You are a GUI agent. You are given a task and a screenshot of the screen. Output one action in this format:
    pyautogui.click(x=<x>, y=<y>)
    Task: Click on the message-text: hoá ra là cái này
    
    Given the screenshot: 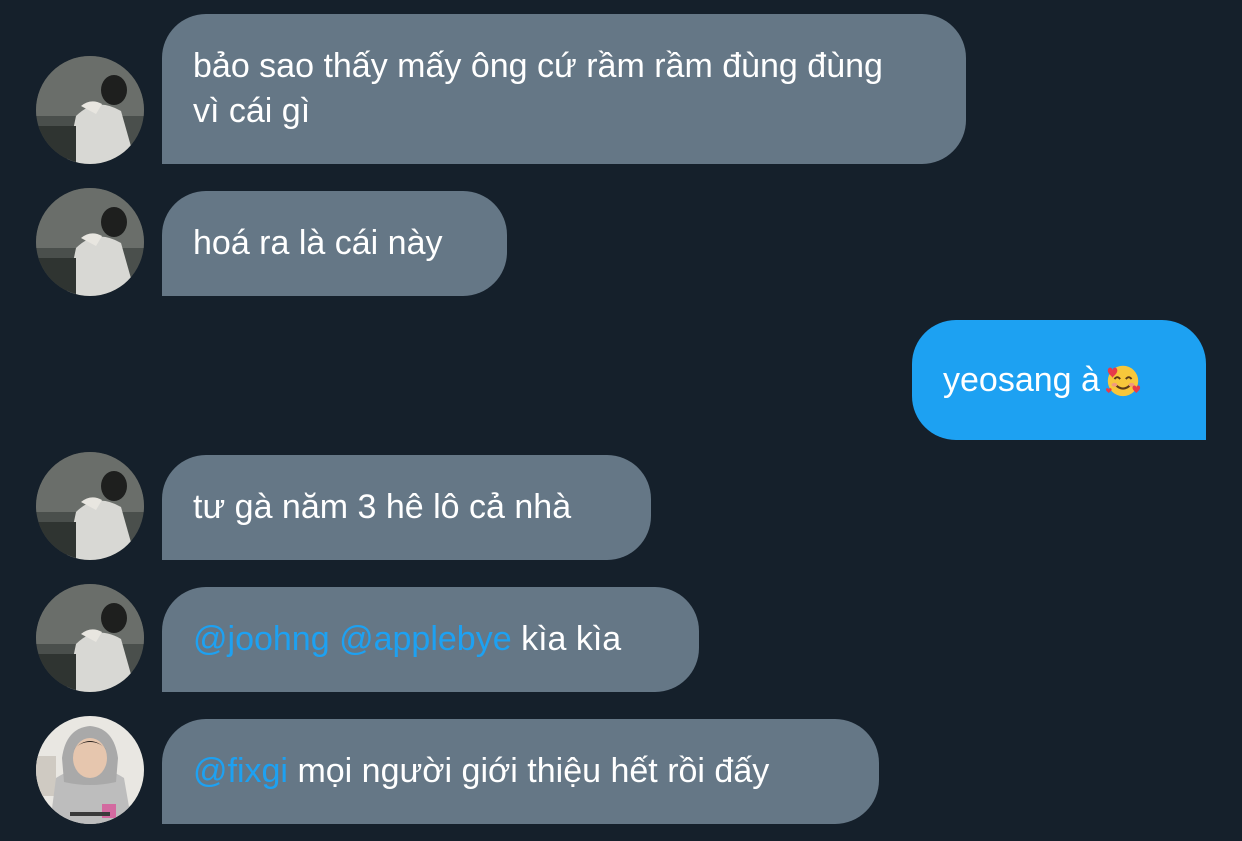 What is the action you would take?
    pyautogui.click(x=318, y=243)
    